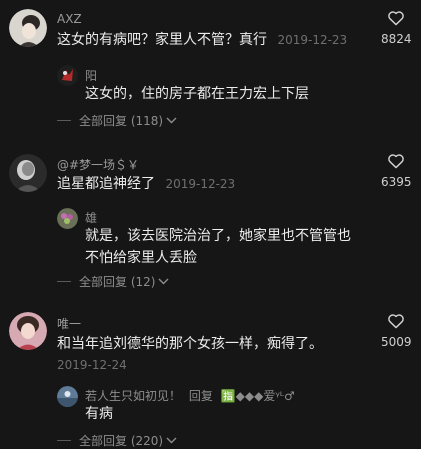 The height and width of the screenshot is (449, 421). I want to click on reply-target-username: 🈯◆◆◆爱ᵞᴸ♂, so click(258, 396).